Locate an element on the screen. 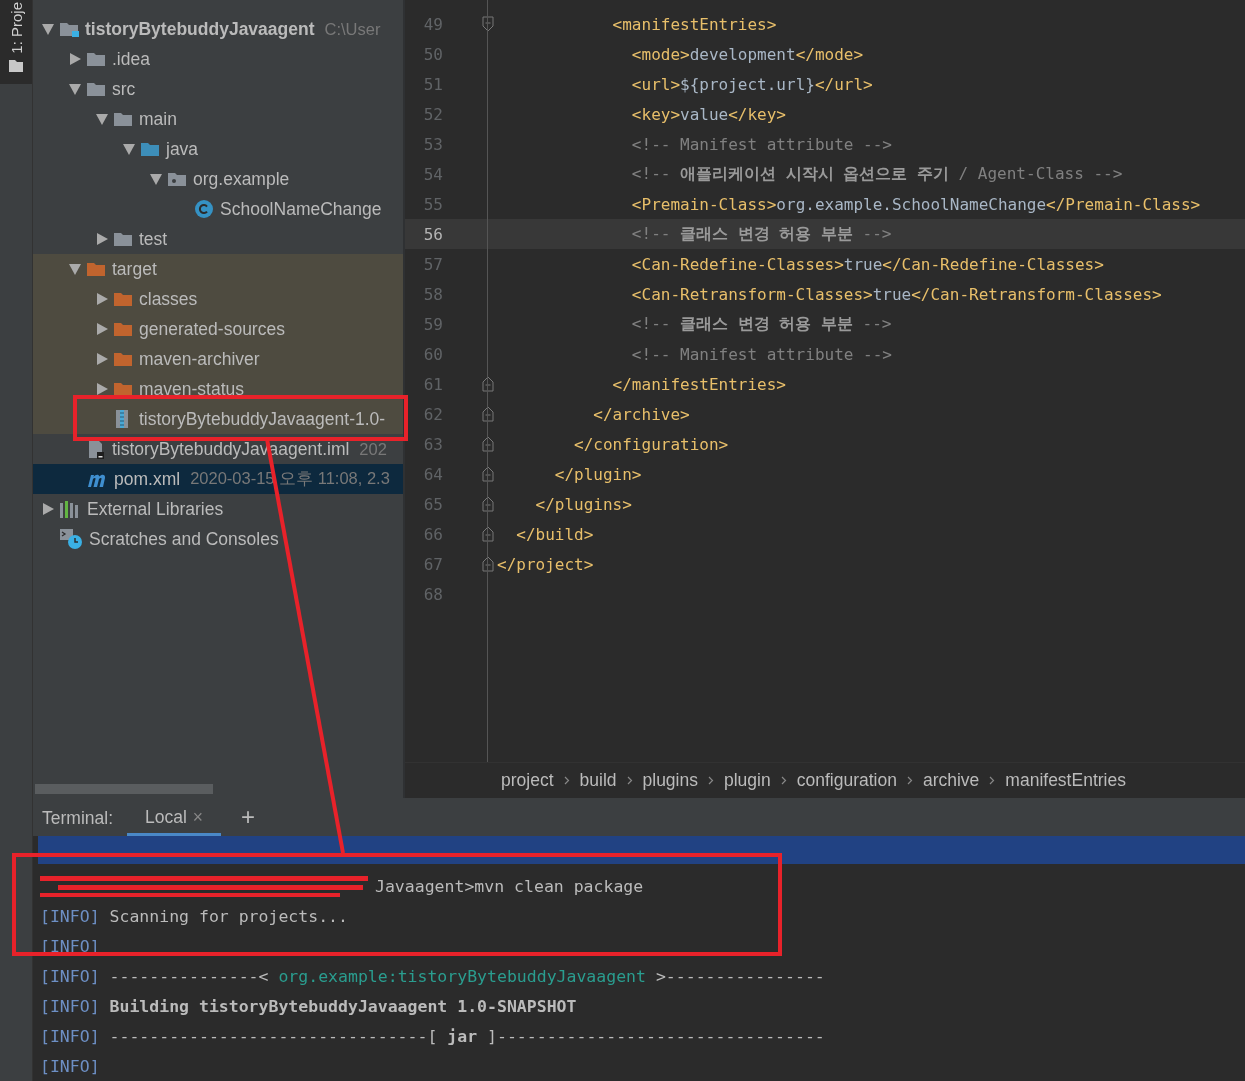 This screenshot has width=1245, height=1081. item-label: main is located at coordinates (158, 119).